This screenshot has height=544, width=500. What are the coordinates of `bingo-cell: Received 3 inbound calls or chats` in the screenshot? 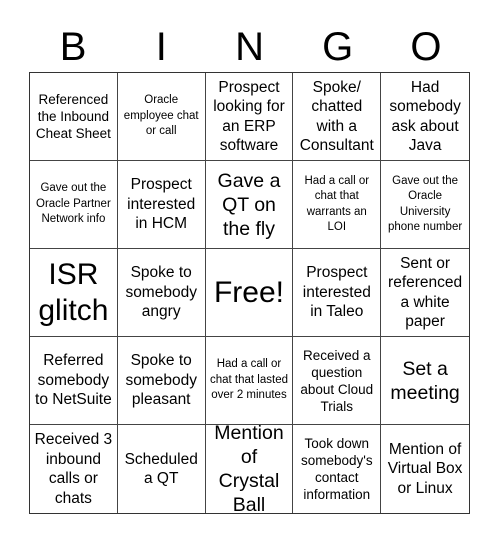 It's located at (74, 469).